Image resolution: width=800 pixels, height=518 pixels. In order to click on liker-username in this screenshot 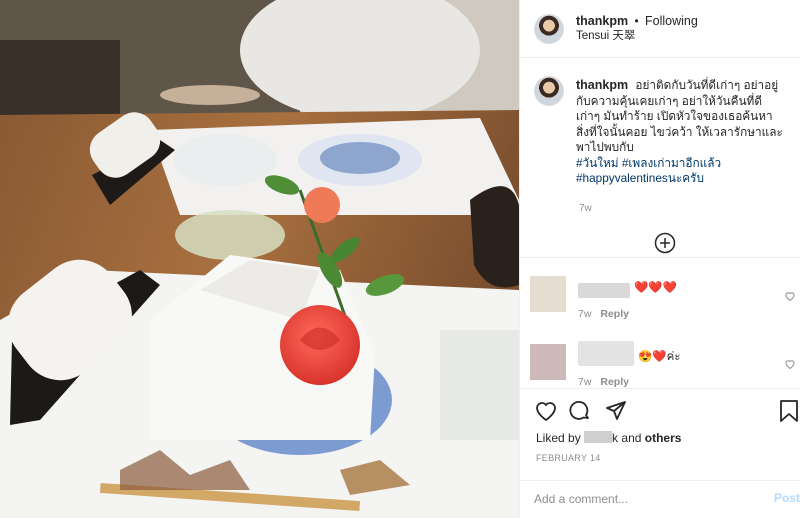, I will do `click(598, 437)`.